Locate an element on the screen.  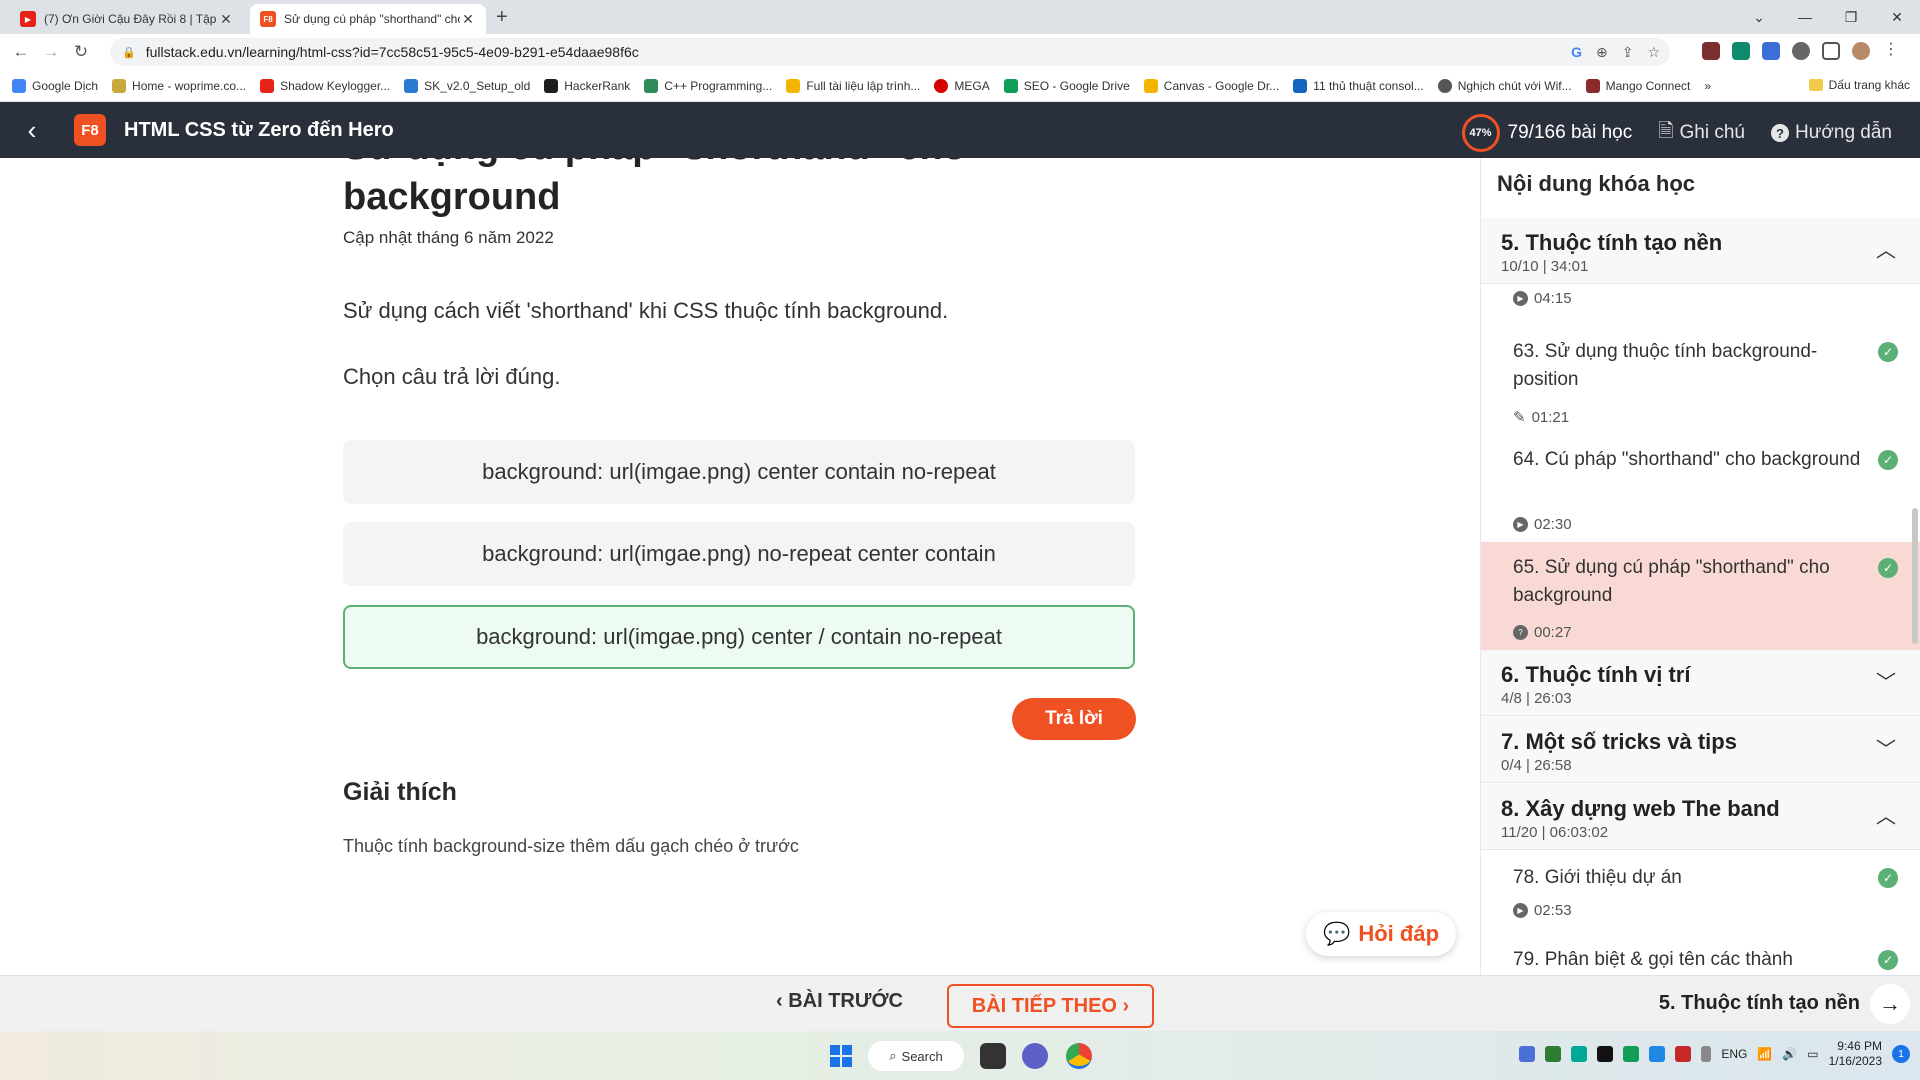
notes-button: 🗎 Ghi chú is located at coordinates (1701, 133).